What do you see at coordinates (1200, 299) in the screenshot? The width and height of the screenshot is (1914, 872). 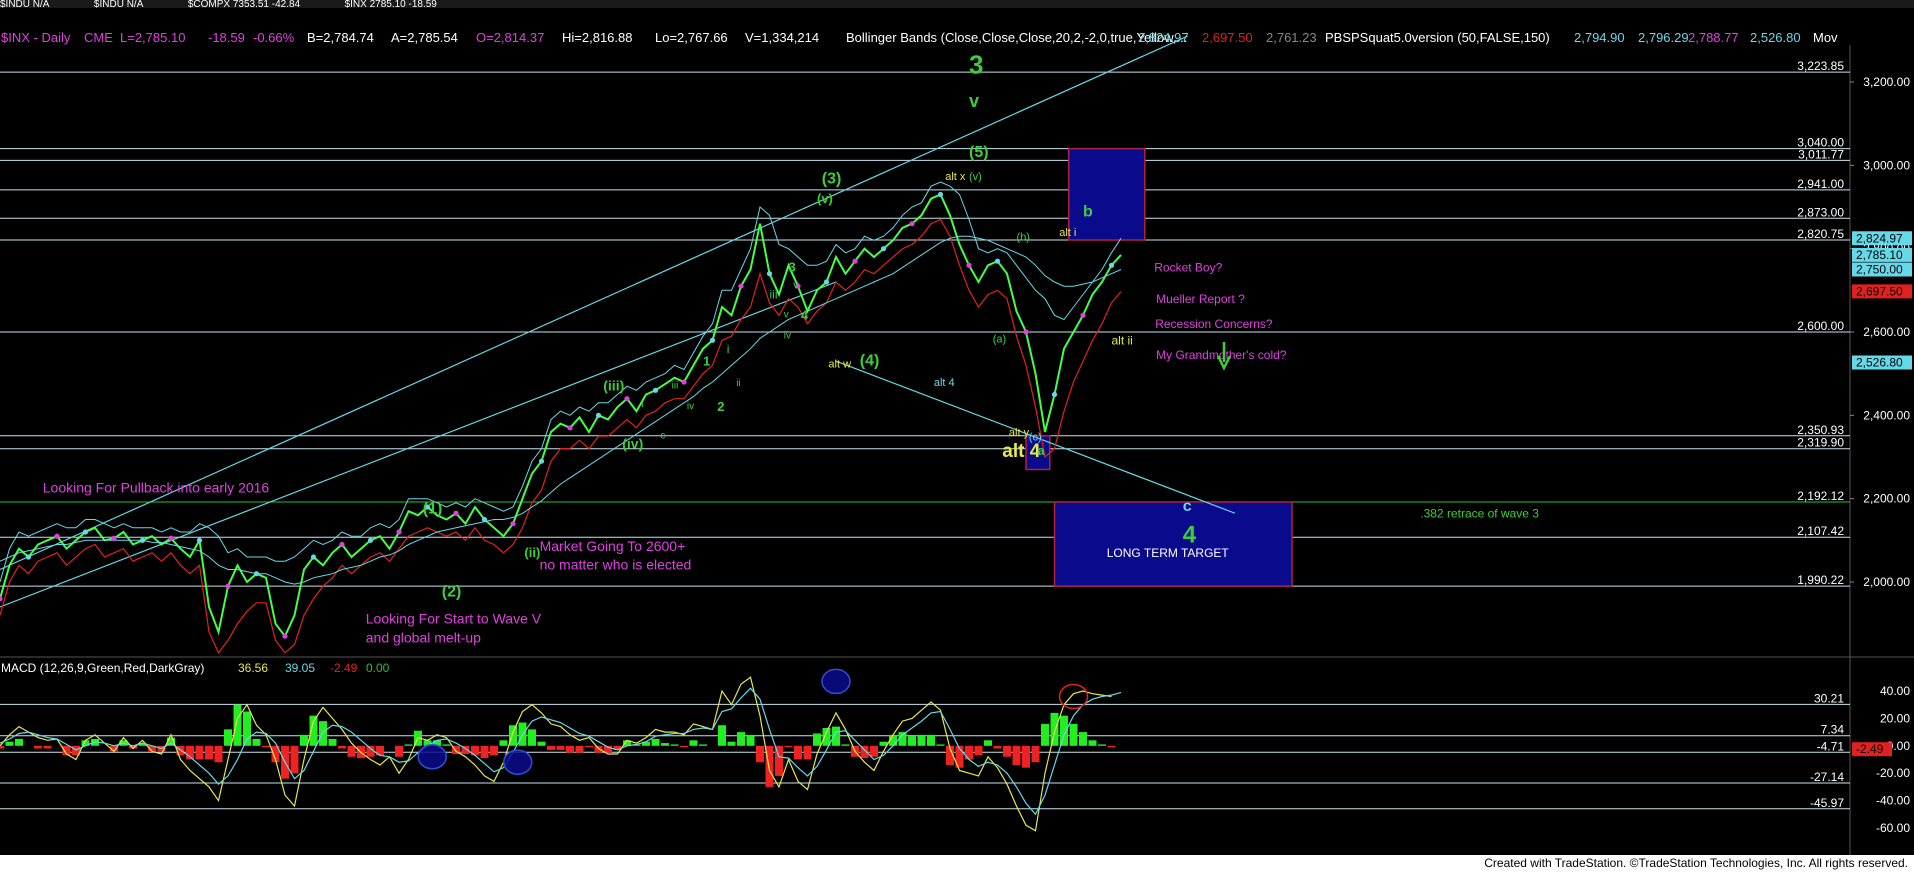 I see `annotation-41: Mueller Report ?` at bounding box center [1200, 299].